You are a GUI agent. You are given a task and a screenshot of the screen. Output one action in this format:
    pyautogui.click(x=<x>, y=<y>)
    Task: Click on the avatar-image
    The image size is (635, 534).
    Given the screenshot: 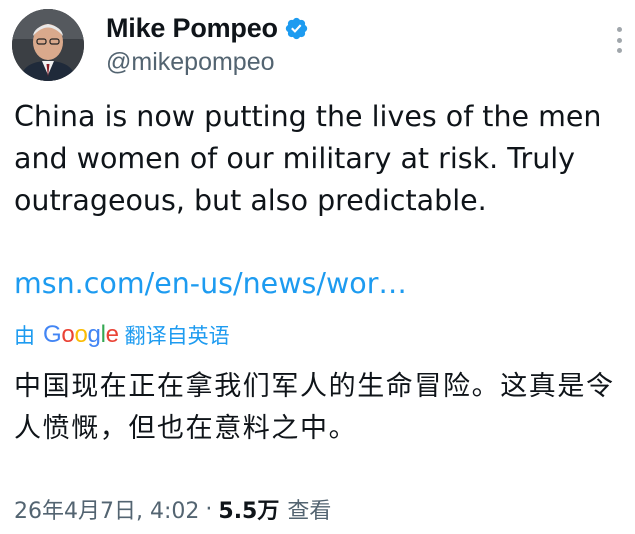 What is the action you would take?
    pyautogui.click(x=48, y=45)
    